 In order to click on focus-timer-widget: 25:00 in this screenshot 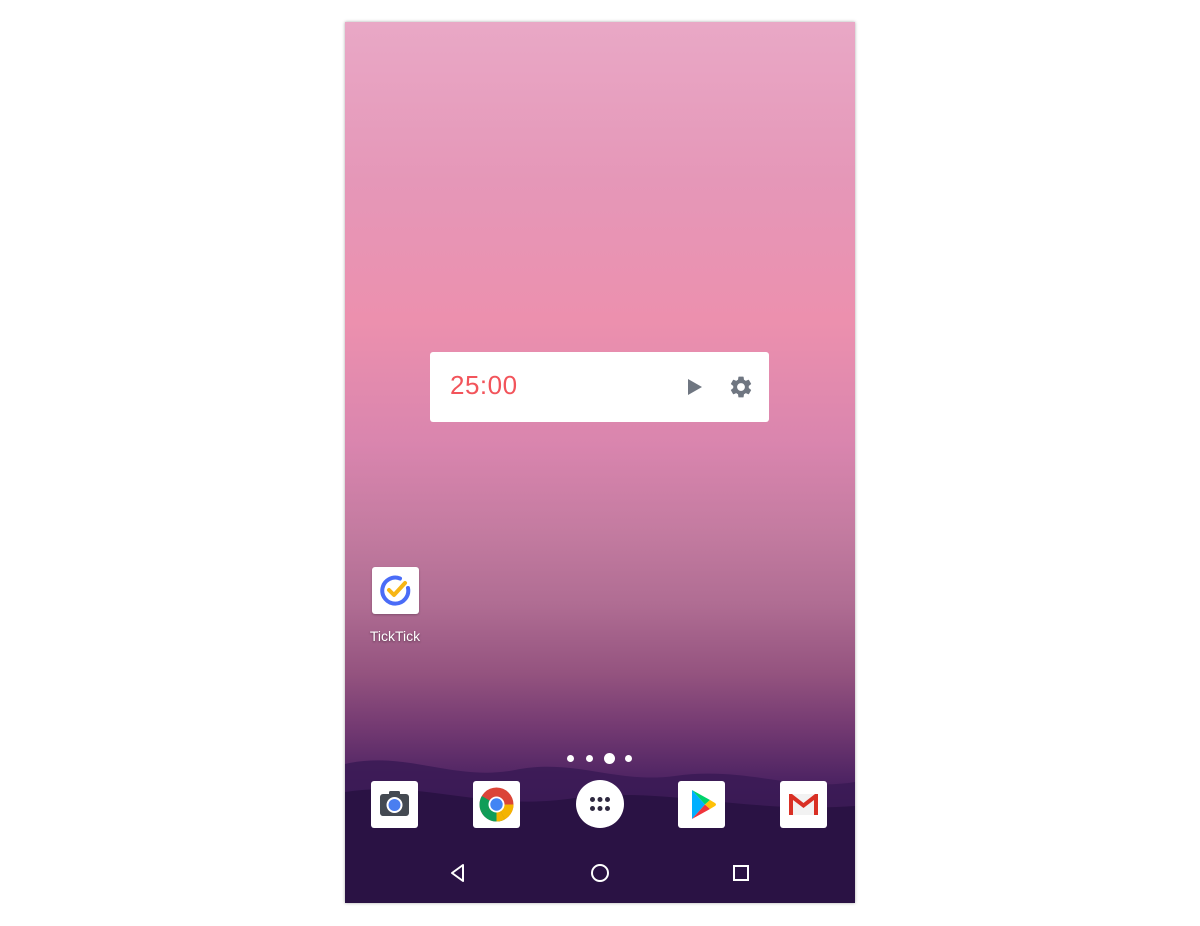, I will do `click(599, 387)`.